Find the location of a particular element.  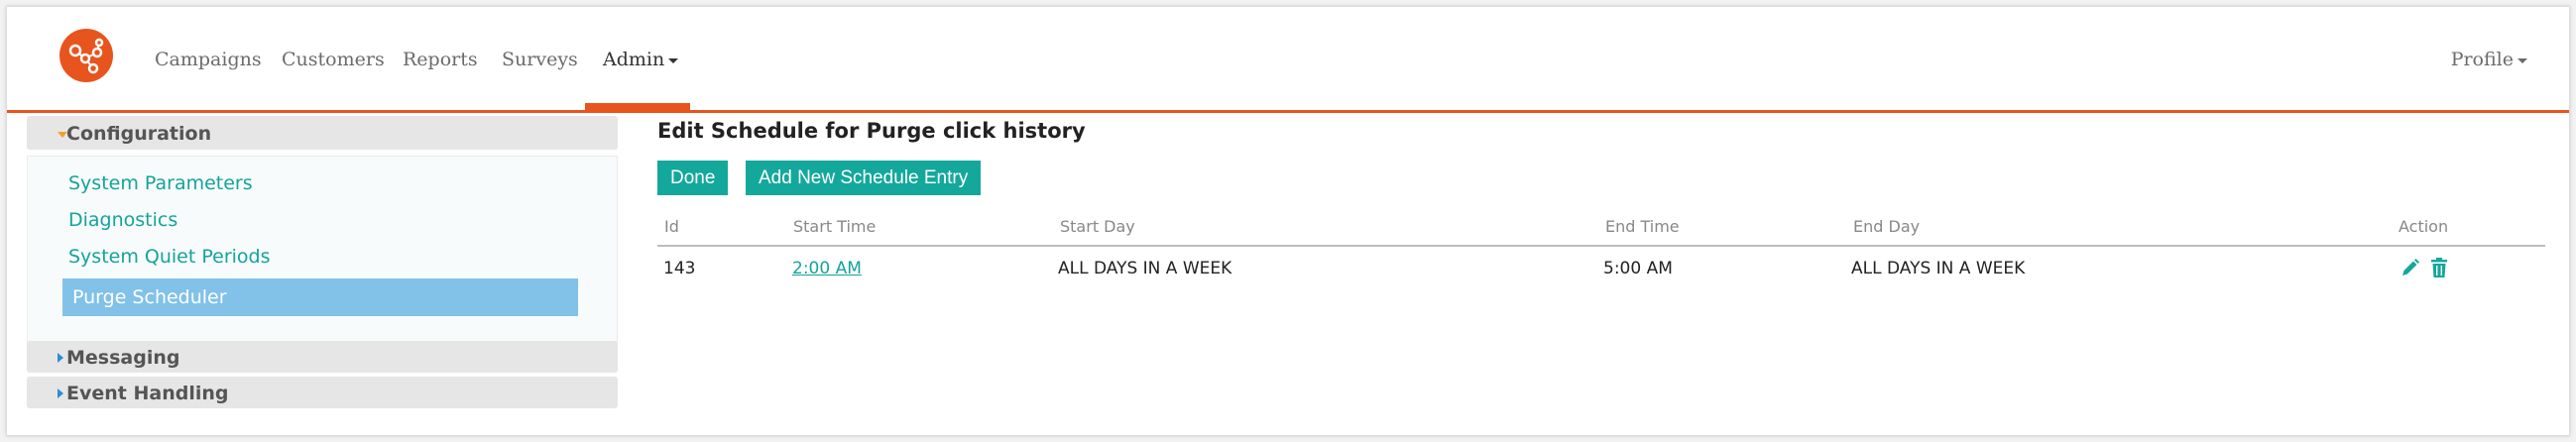

cell-end-time: 5:00 AM is located at coordinates (1638, 268).